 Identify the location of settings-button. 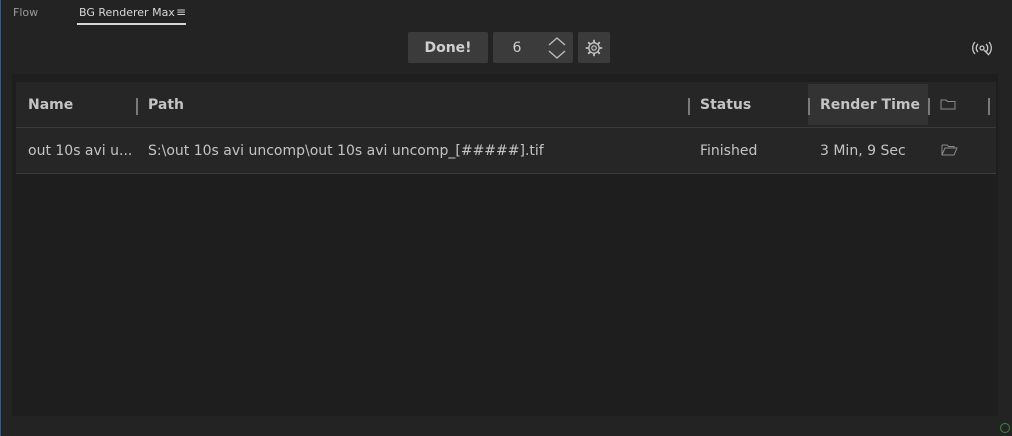
(594, 47).